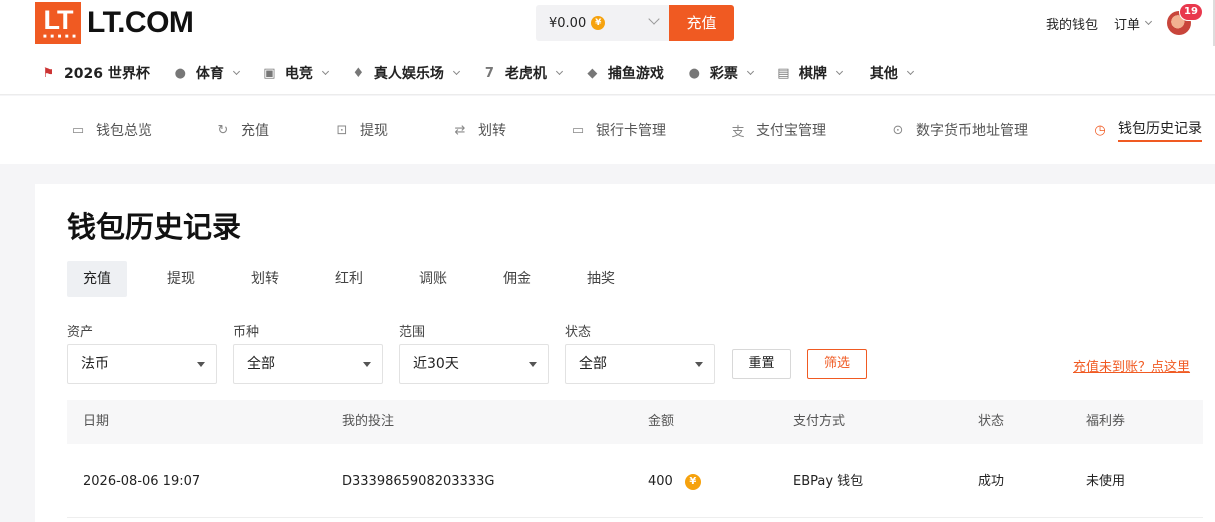 This screenshot has height=522, width=1215. Describe the element at coordinates (631, 131) in the screenshot. I see `subnav-label: 银行卡管理` at that location.